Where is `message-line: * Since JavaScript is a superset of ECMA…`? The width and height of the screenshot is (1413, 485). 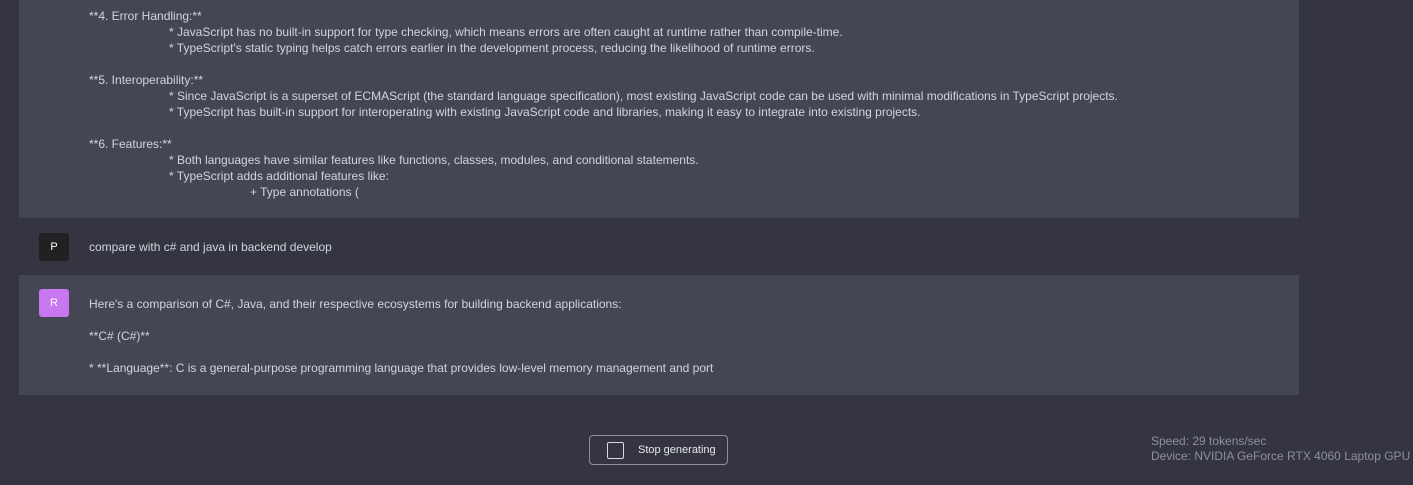
message-line: * Since JavaScript is a superset of ECMA… is located at coordinates (643, 96).